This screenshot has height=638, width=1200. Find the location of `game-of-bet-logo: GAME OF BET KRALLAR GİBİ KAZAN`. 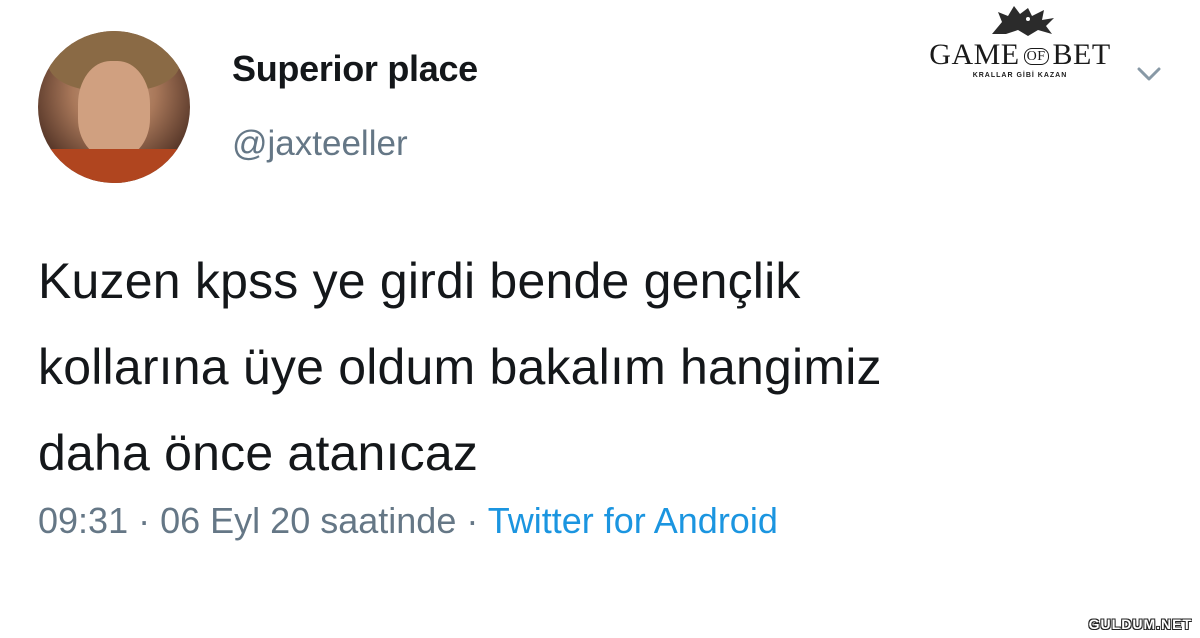

game-of-bet-logo: GAME OF BET KRALLAR GİBİ KAZAN is located at coordinates (1020, 44).